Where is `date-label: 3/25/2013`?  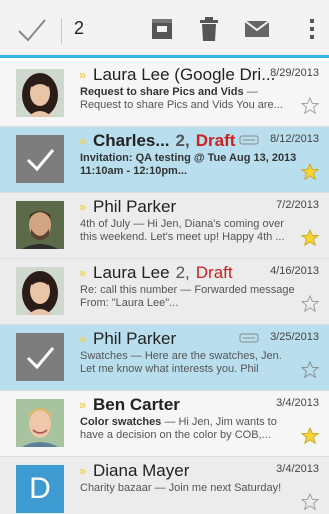
date-label: 3/25/2013 is located at coordinates (294, 337).